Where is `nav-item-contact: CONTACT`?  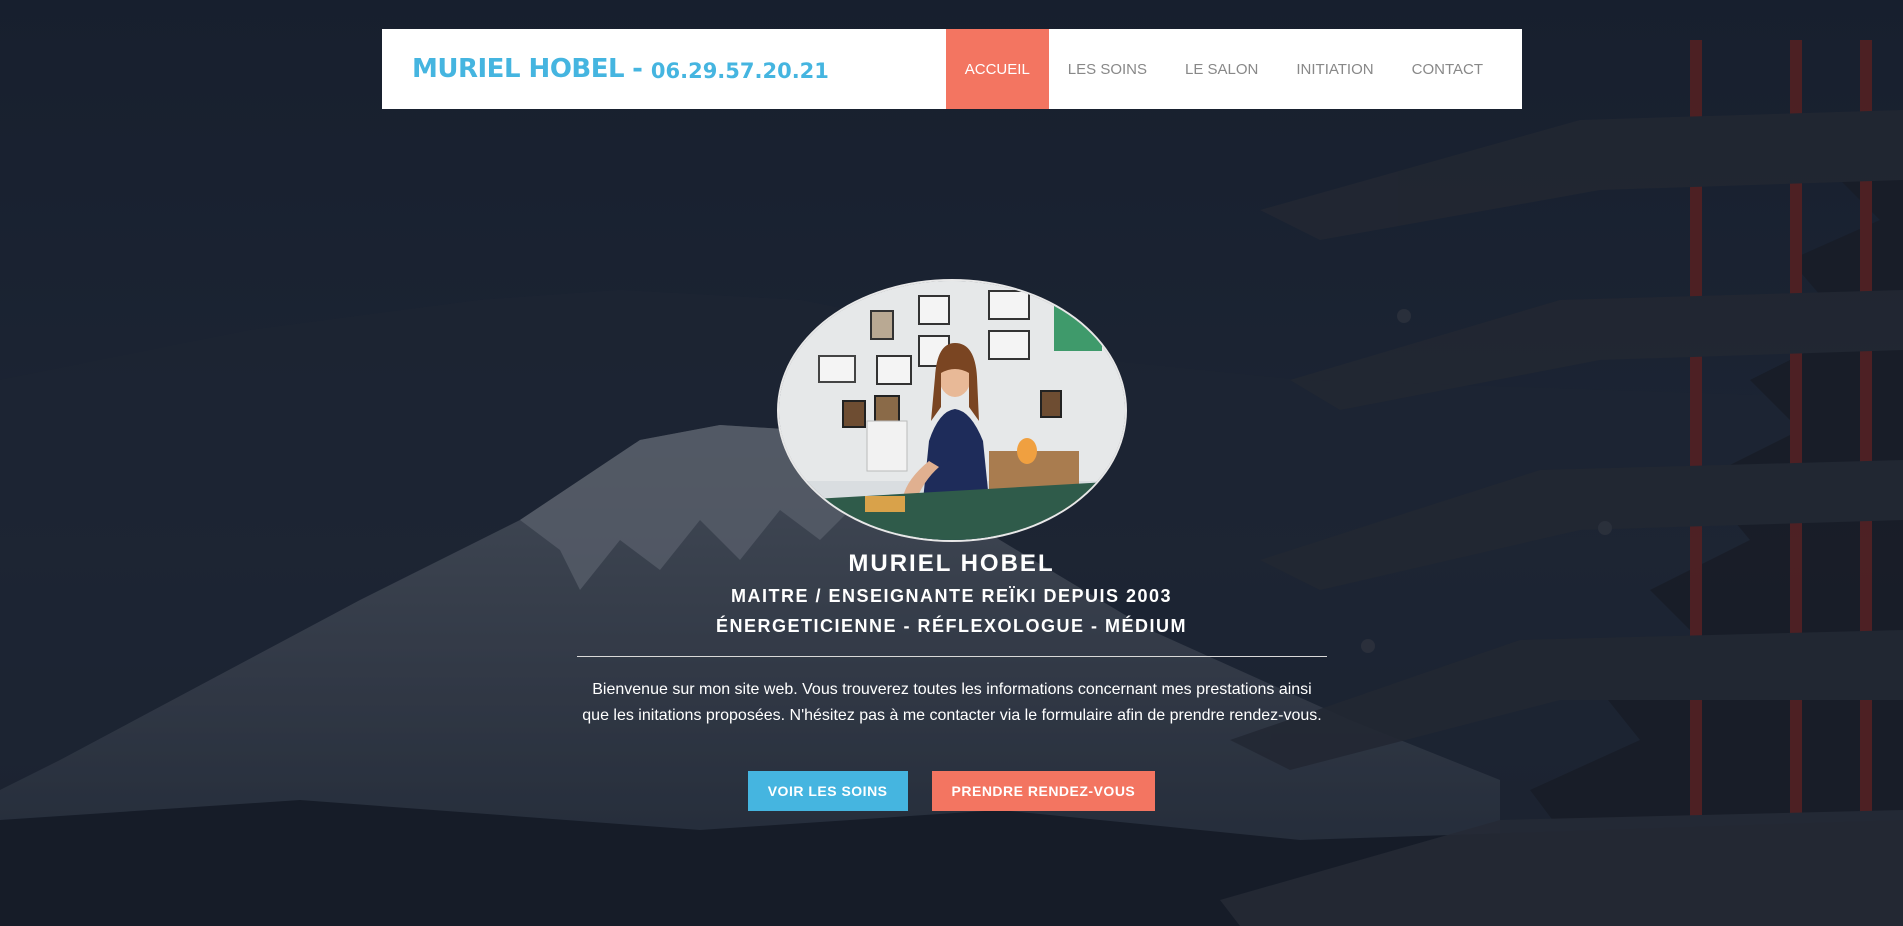 nav-item-contact: CONTACT is located at coordinates (1447, 69).